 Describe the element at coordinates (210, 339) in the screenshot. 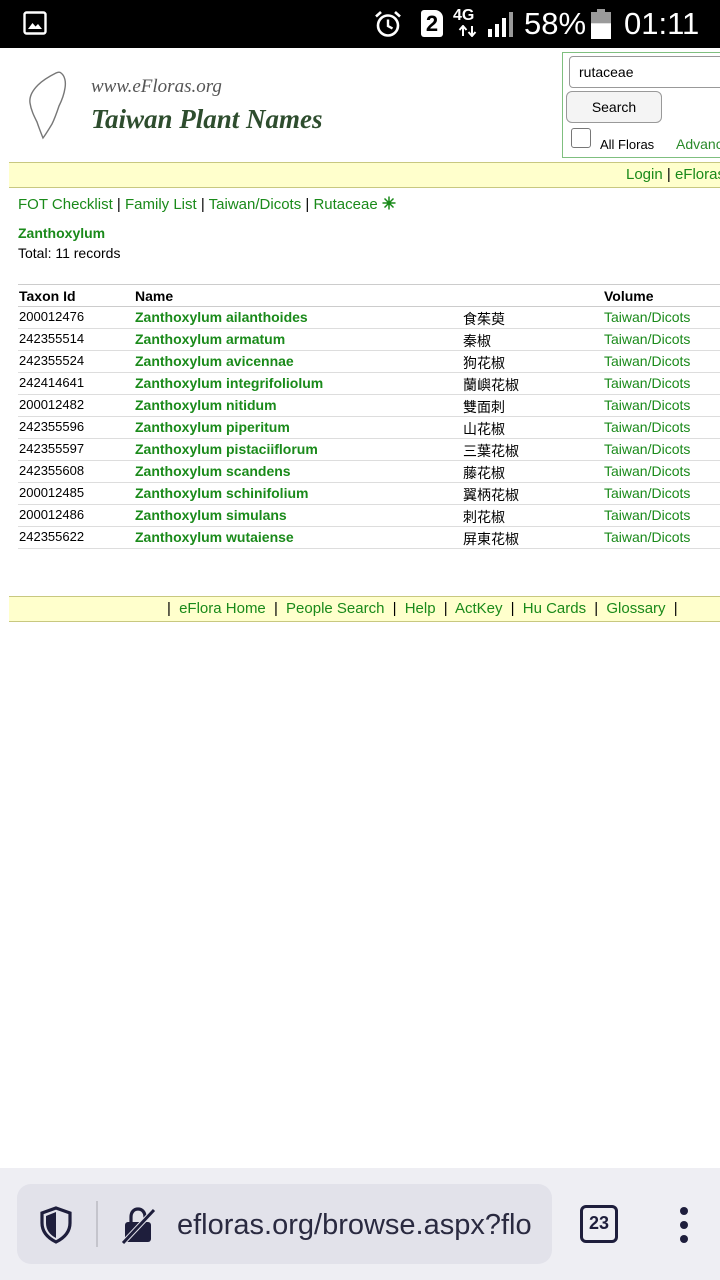

I see `taxon-name-link: Zanthoxylum armatum` at that location.